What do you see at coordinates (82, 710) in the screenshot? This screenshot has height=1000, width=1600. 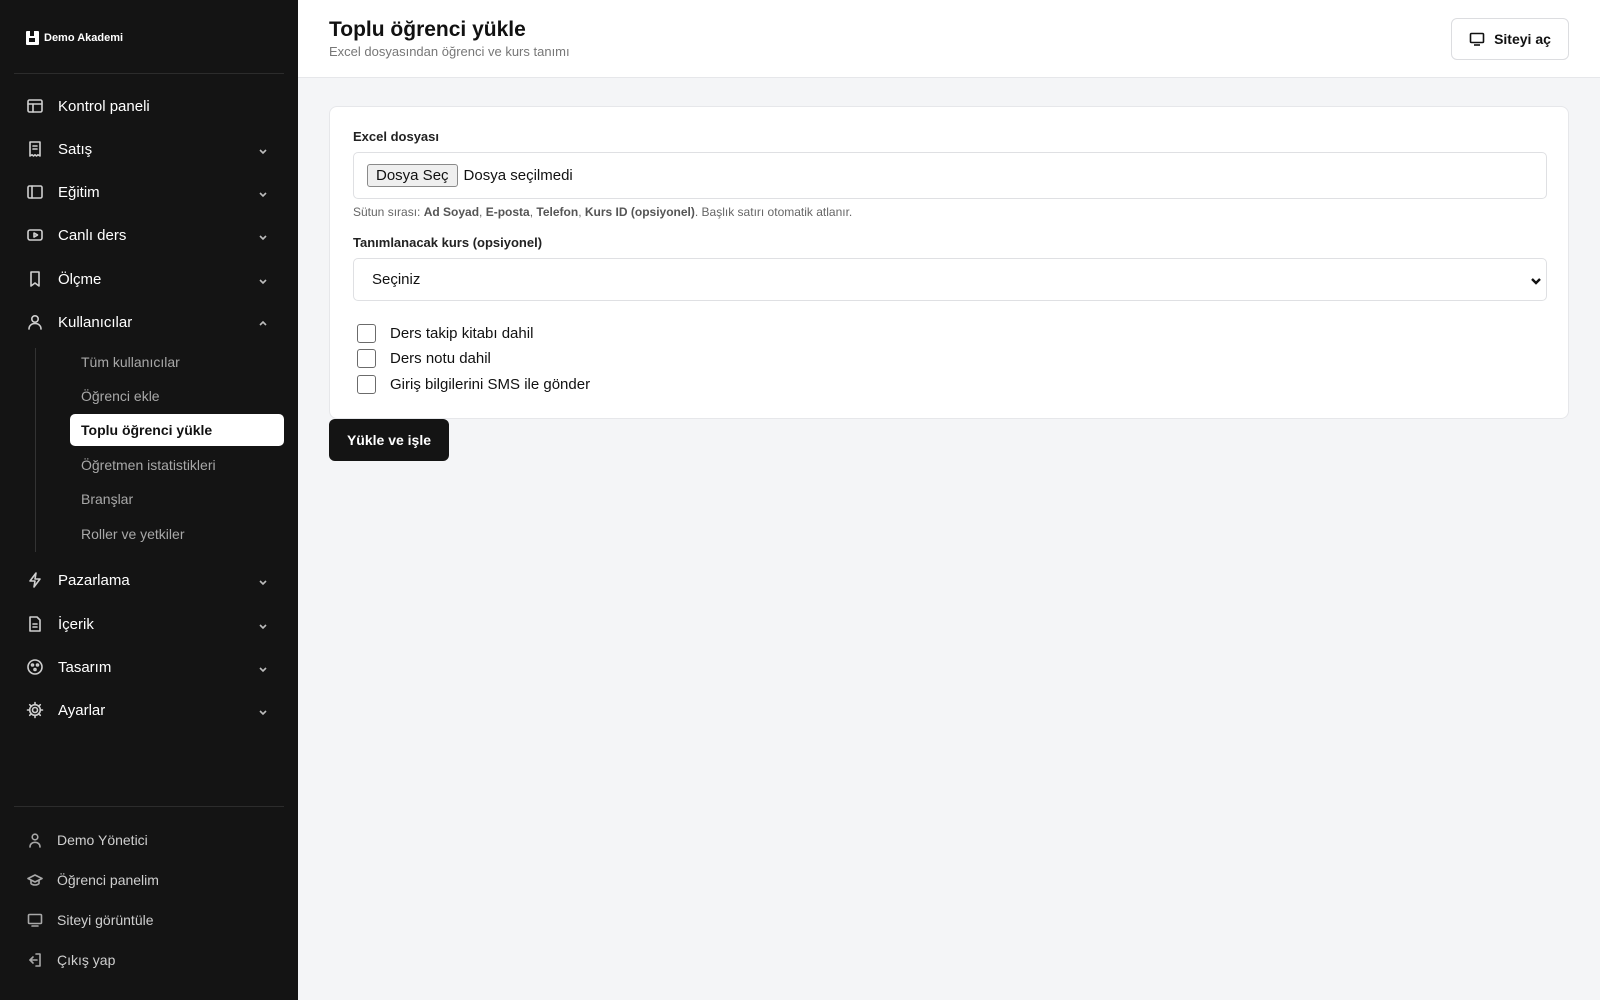 I see `sidebar-item-label: Ayarlar` at bounding box center [82, 710].